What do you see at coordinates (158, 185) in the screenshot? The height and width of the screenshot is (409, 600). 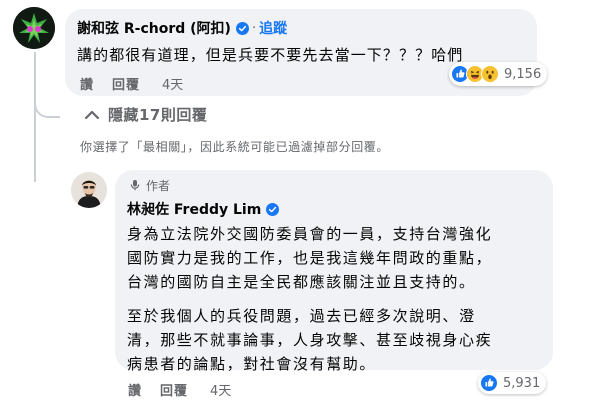 I see `author-badge-label: 作者` at bounding box center [158, 185].